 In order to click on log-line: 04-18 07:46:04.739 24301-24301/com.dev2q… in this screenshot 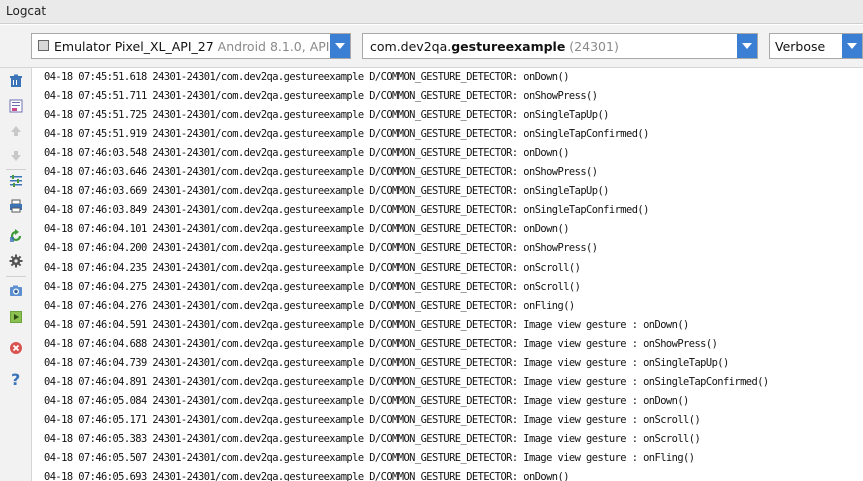, I will do `click(386, 362)`.